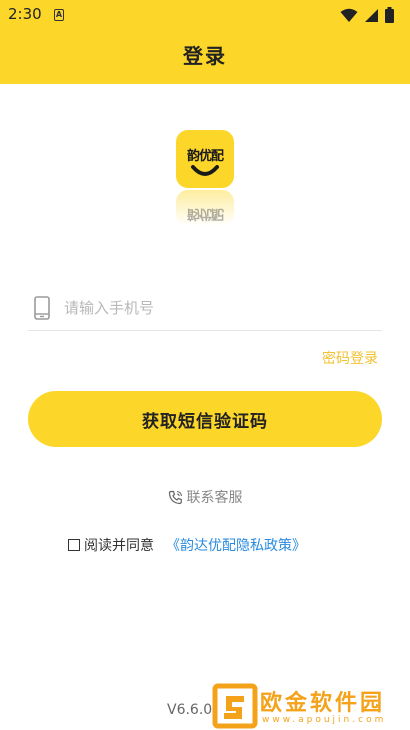  I want to click on agreement-row: 阅读并同意 《韵达优配隐私政策》, so click(187, 545).